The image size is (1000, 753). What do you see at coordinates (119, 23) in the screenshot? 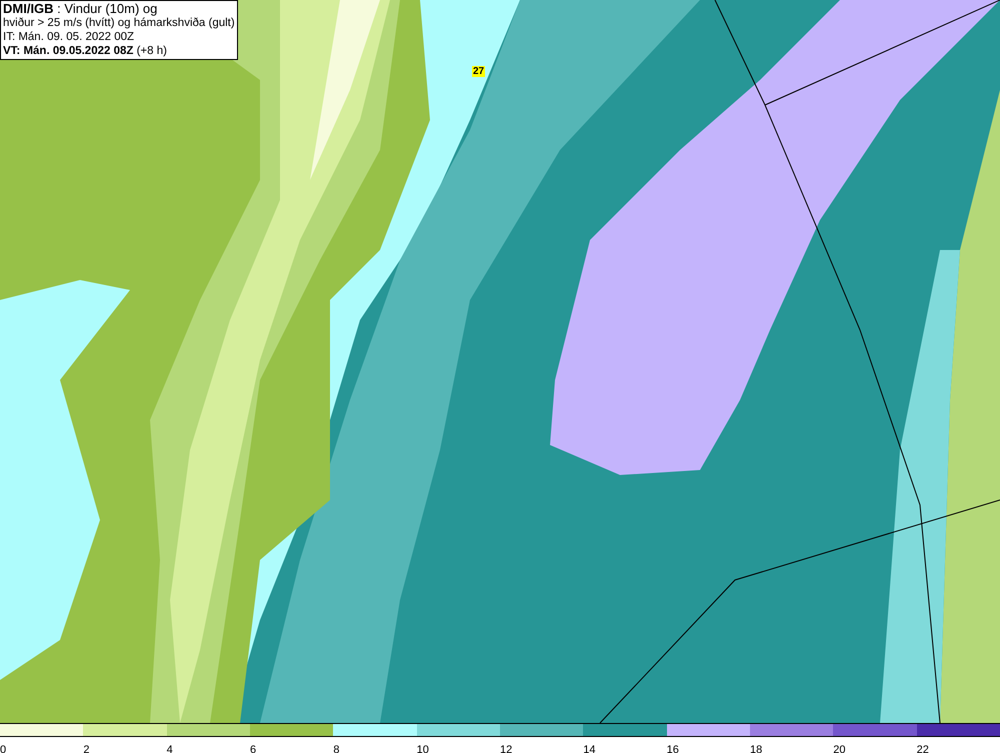
I see `info-line: hviður > 25 m/s (hvítt) og hámarkshviða (gult)` at bounding box center [119, 23].